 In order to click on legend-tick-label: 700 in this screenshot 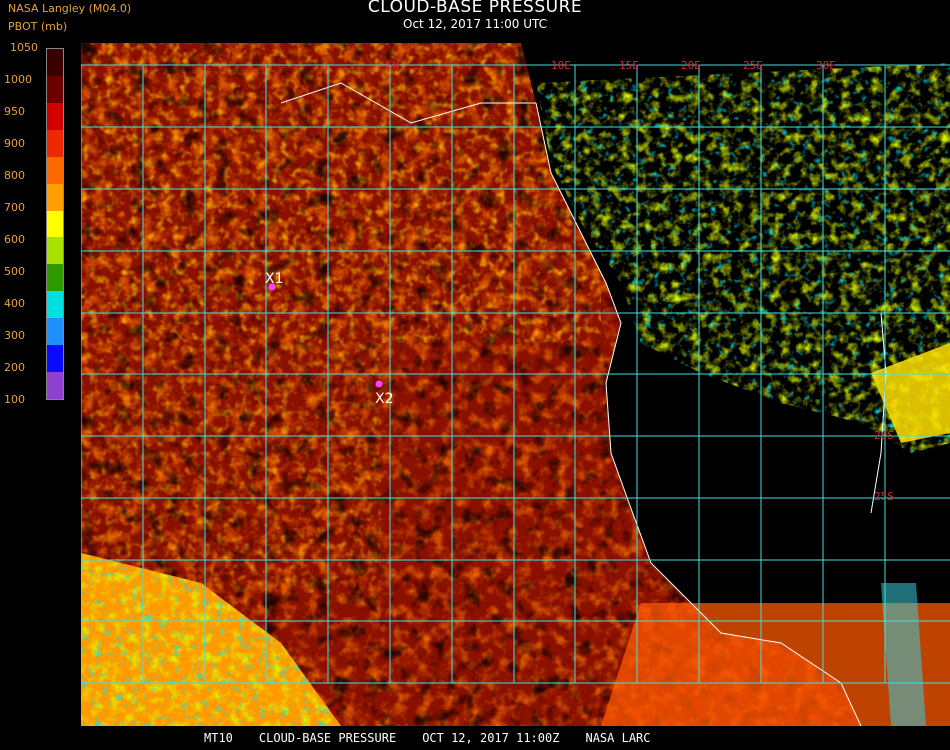, I will do `click(14, 207)`.